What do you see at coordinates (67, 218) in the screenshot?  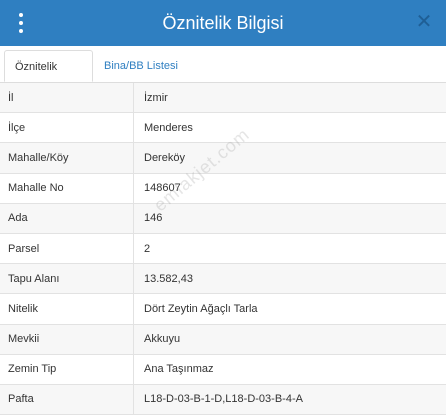 I see `row-label: Ada` at bounding box center [67, 218].